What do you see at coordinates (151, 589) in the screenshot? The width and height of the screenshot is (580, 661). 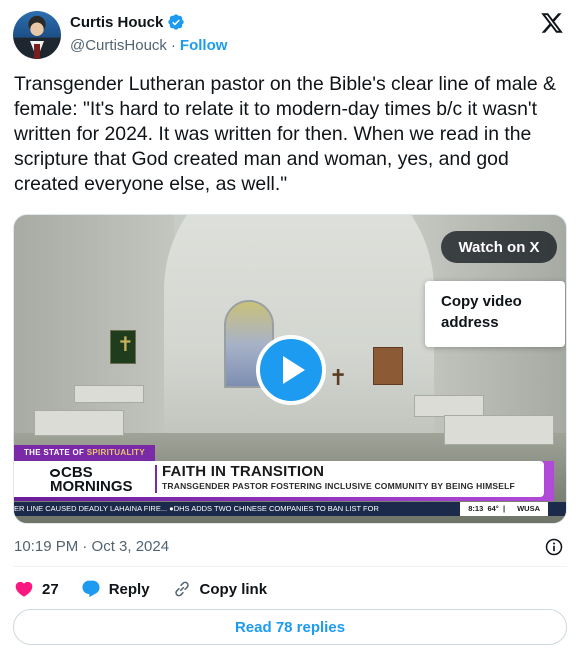 I see `action-bar: 27 Reply Copy link` at bounding box center [151, 589].